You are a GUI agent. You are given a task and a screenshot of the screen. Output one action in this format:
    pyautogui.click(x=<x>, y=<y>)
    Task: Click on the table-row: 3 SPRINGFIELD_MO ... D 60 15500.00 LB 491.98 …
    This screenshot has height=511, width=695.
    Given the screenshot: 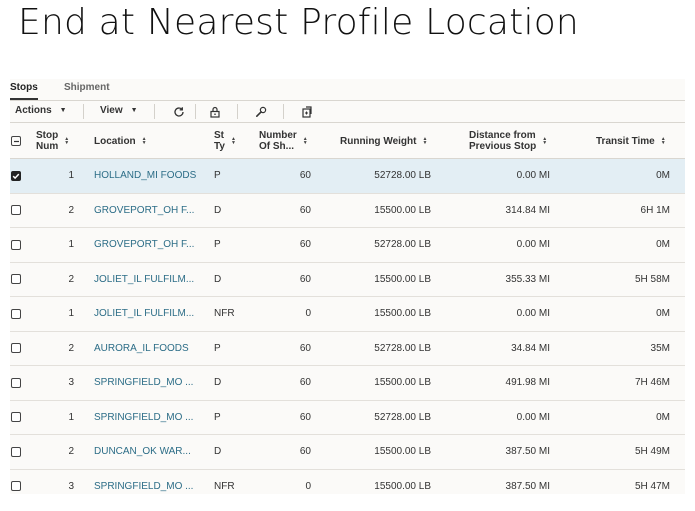 What is the action you would take?
    pyautogui.click(x=347, y=383)
    